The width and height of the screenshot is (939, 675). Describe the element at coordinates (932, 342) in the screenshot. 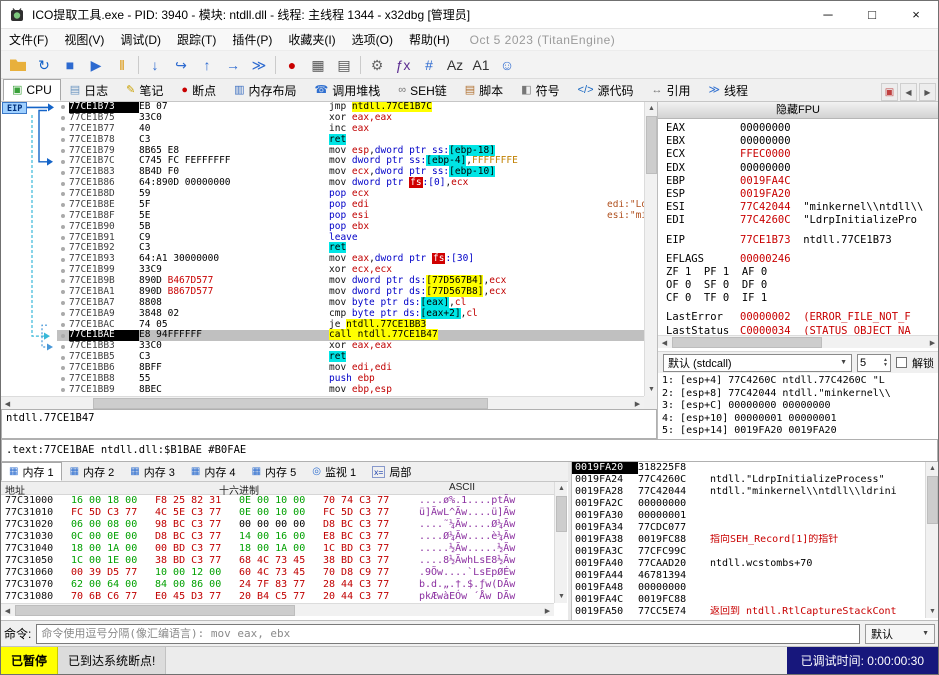

I see `scroll-right-icon: ▶` at that location.